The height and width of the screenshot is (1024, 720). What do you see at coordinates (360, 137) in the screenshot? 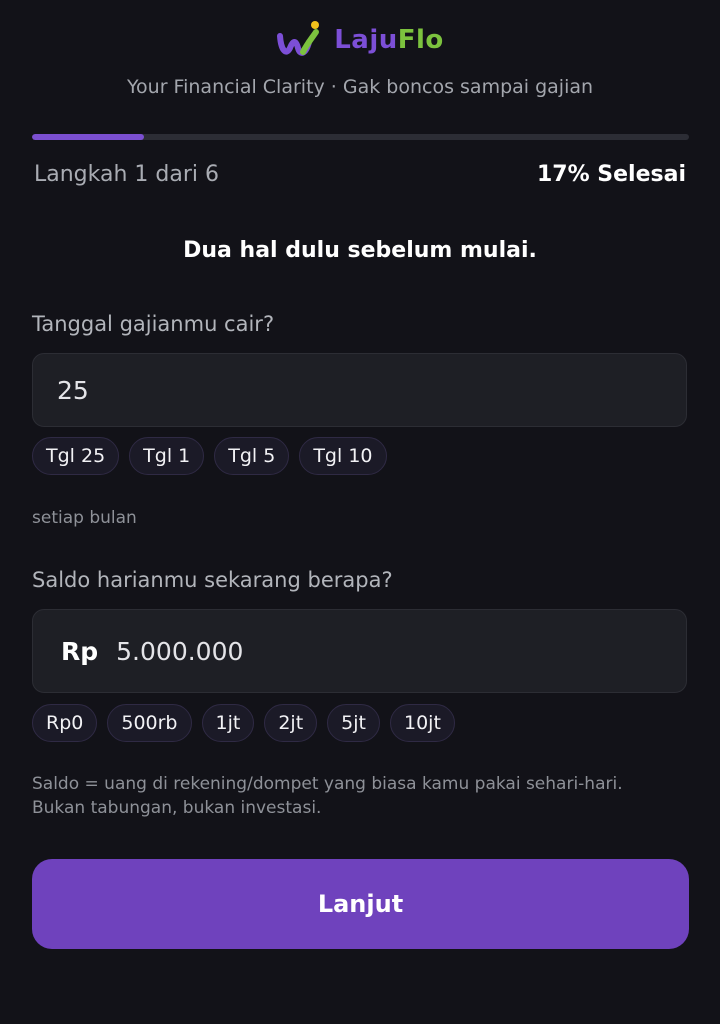
I see `progress-bar` at bounding box center [360, 137].